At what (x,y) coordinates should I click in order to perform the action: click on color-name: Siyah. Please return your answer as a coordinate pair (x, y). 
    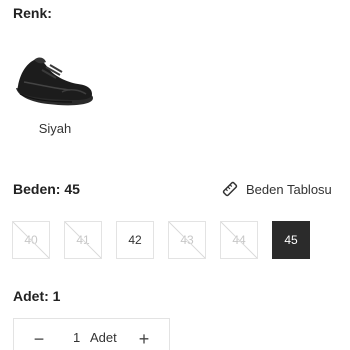
    Looking at the image, I should click on (55, 128).